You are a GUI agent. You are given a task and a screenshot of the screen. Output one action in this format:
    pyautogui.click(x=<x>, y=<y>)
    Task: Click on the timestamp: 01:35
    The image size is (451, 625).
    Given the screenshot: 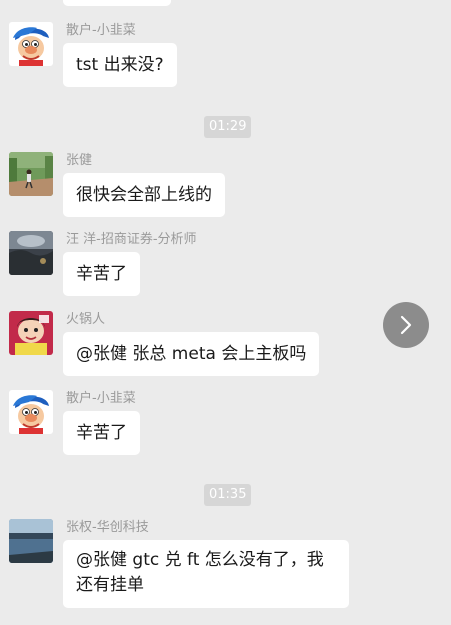 What is the action you would take?
    pyautogui.click(x=228, y=495)
    